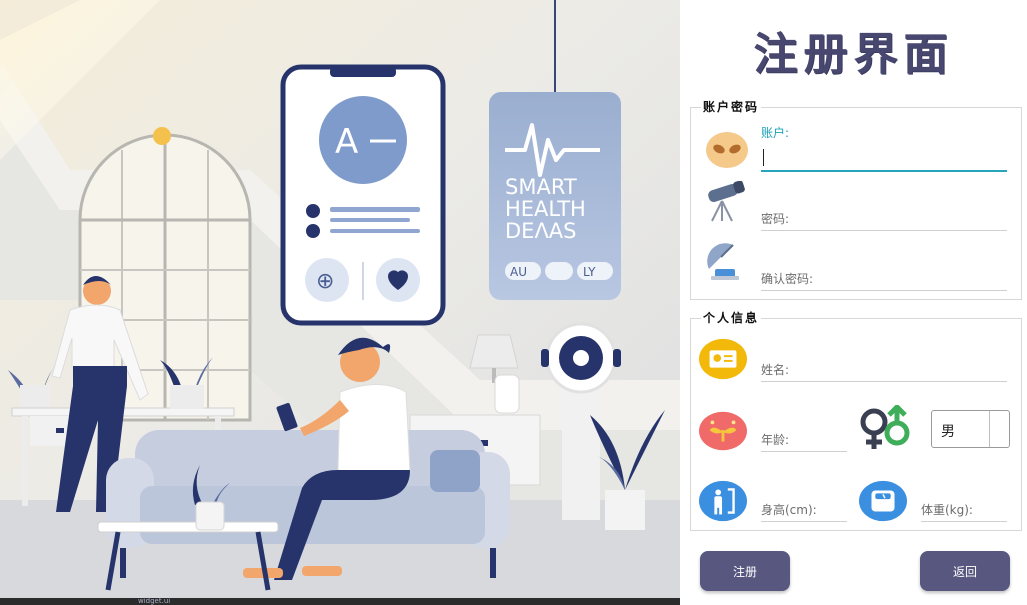  Describe the element at coordinates (804, 508) in the screenshot. I see `height-input` at that location.